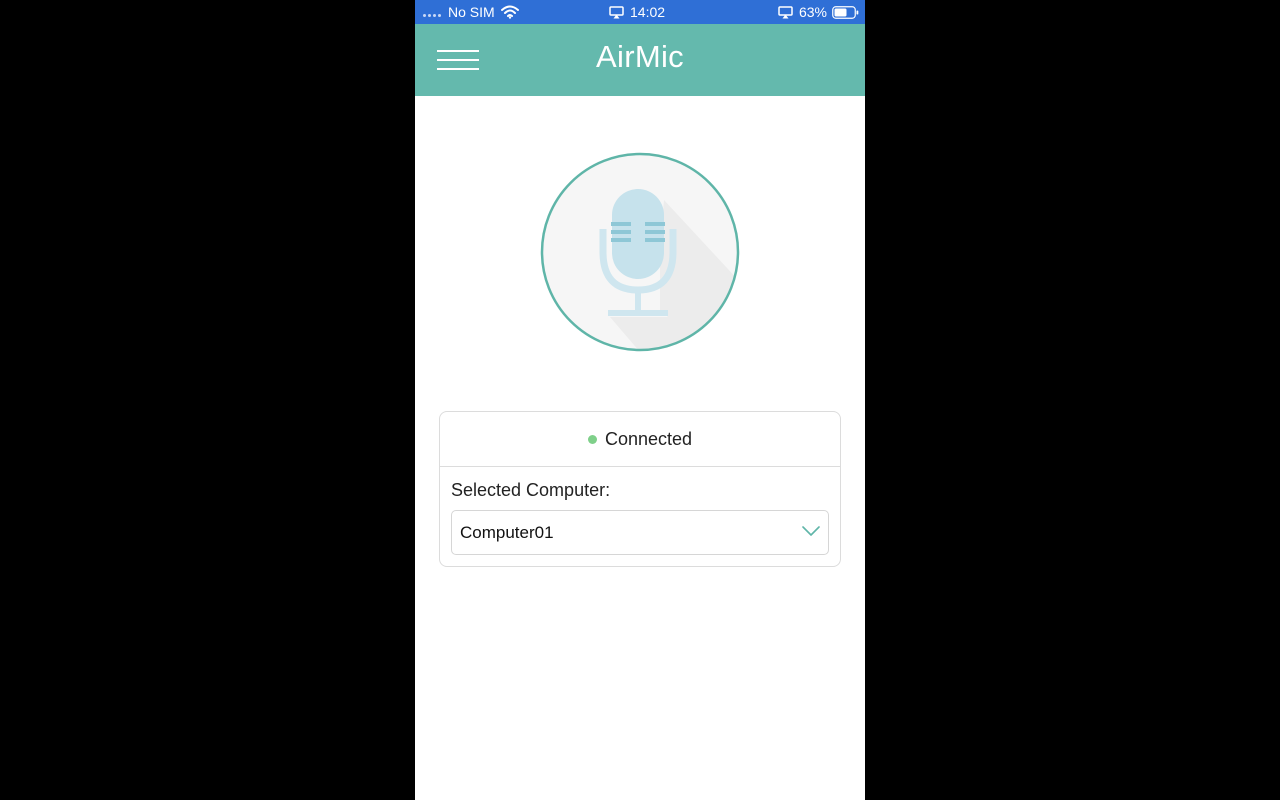  What do you see at coordinates (592, 439) in the screenshot?
I see `status-dot` at bounding box center [592, 439].